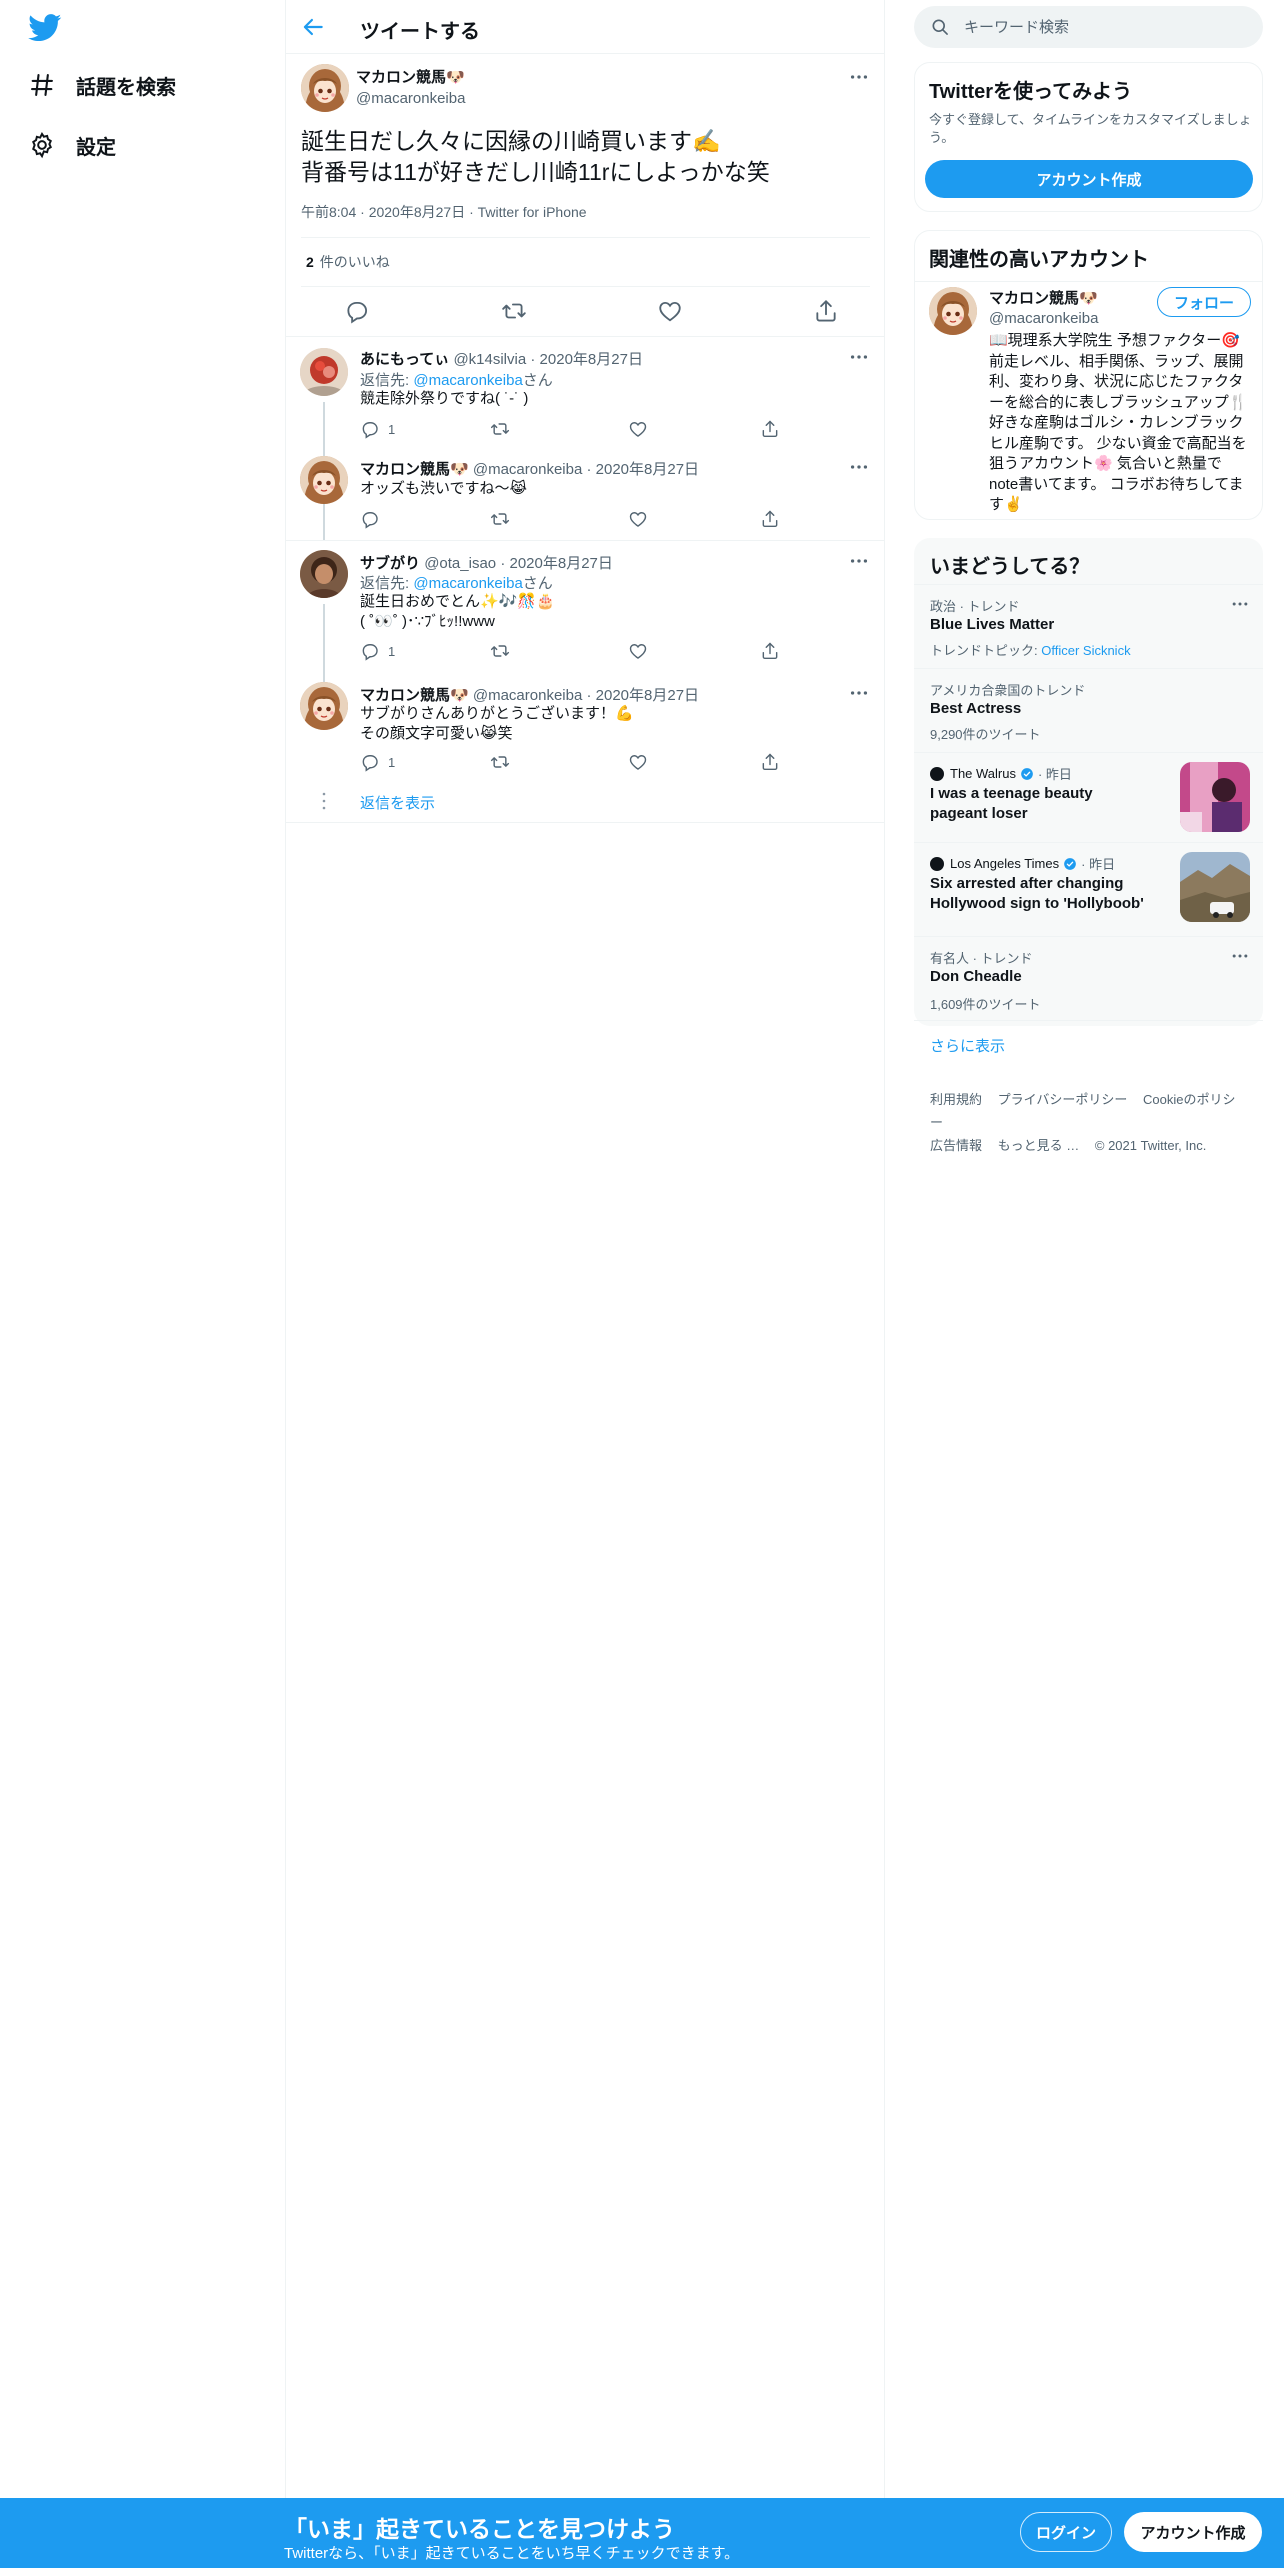 The image size is (1284, 2568). What do you see at coordinates (354, 262) in the screenshot?
I see `likes-label: 件のいいね` at bounding box center [354, 262].